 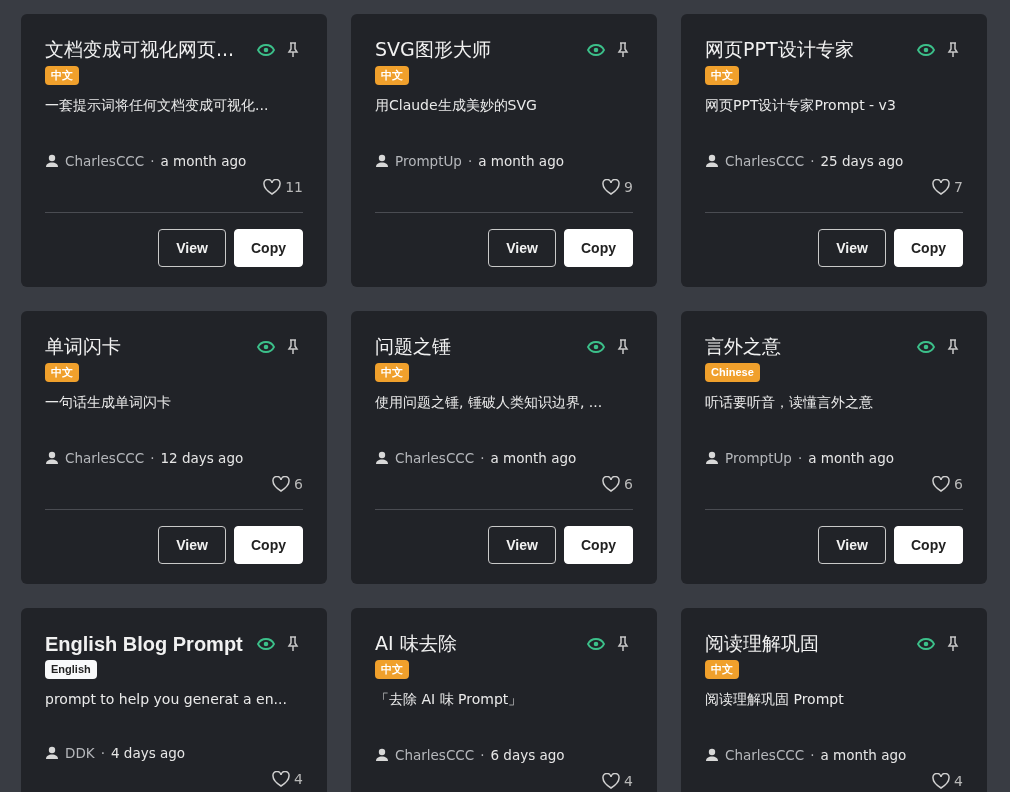 I want to click on card-description: 「去除 AI 味 Prompt」, so click(x=449, y=700).